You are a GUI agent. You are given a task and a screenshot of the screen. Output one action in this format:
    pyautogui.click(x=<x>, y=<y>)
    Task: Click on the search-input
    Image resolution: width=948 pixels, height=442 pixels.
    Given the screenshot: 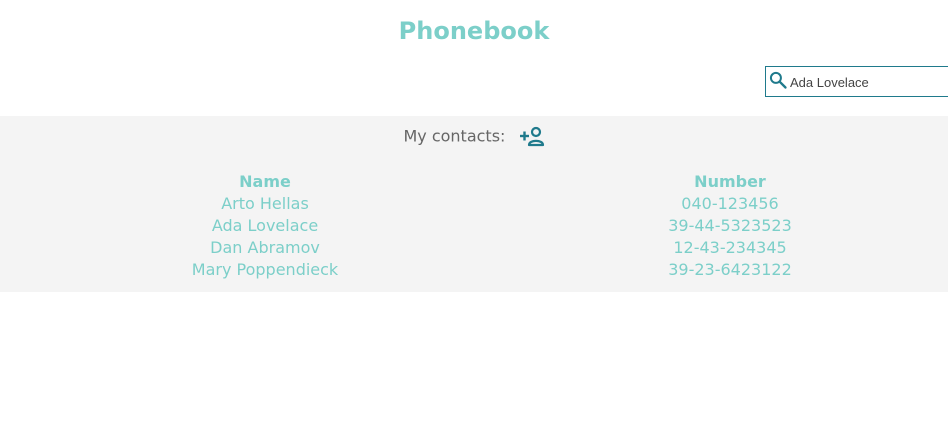 What is the action you would take?
    pyautogui.click(x=869, y=82)
    